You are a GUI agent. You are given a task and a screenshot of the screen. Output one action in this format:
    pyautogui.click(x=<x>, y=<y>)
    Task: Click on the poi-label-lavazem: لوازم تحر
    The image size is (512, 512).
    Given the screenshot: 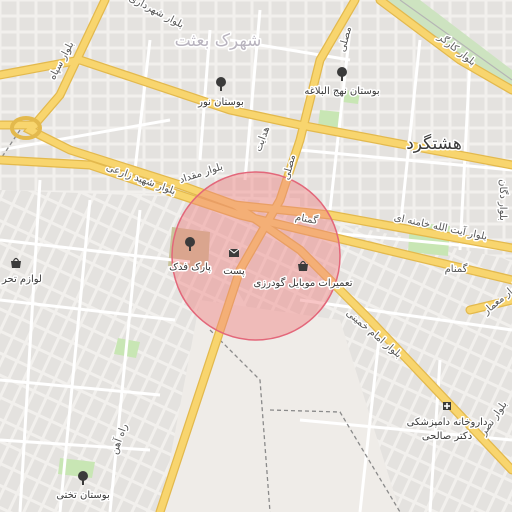 What is the action you would take?
    pyautogui.click(x=21, y=280)
    